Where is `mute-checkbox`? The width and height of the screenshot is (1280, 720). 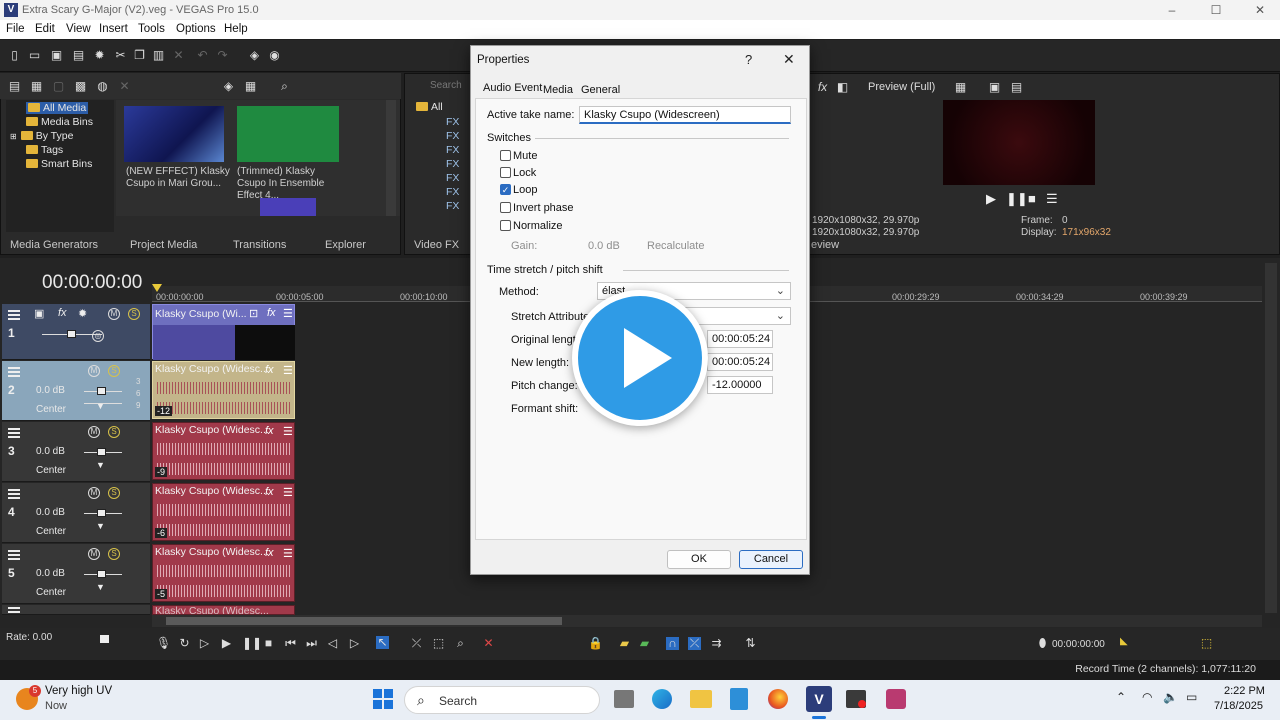
mute-checkbox is located at coordinates (505, 155).